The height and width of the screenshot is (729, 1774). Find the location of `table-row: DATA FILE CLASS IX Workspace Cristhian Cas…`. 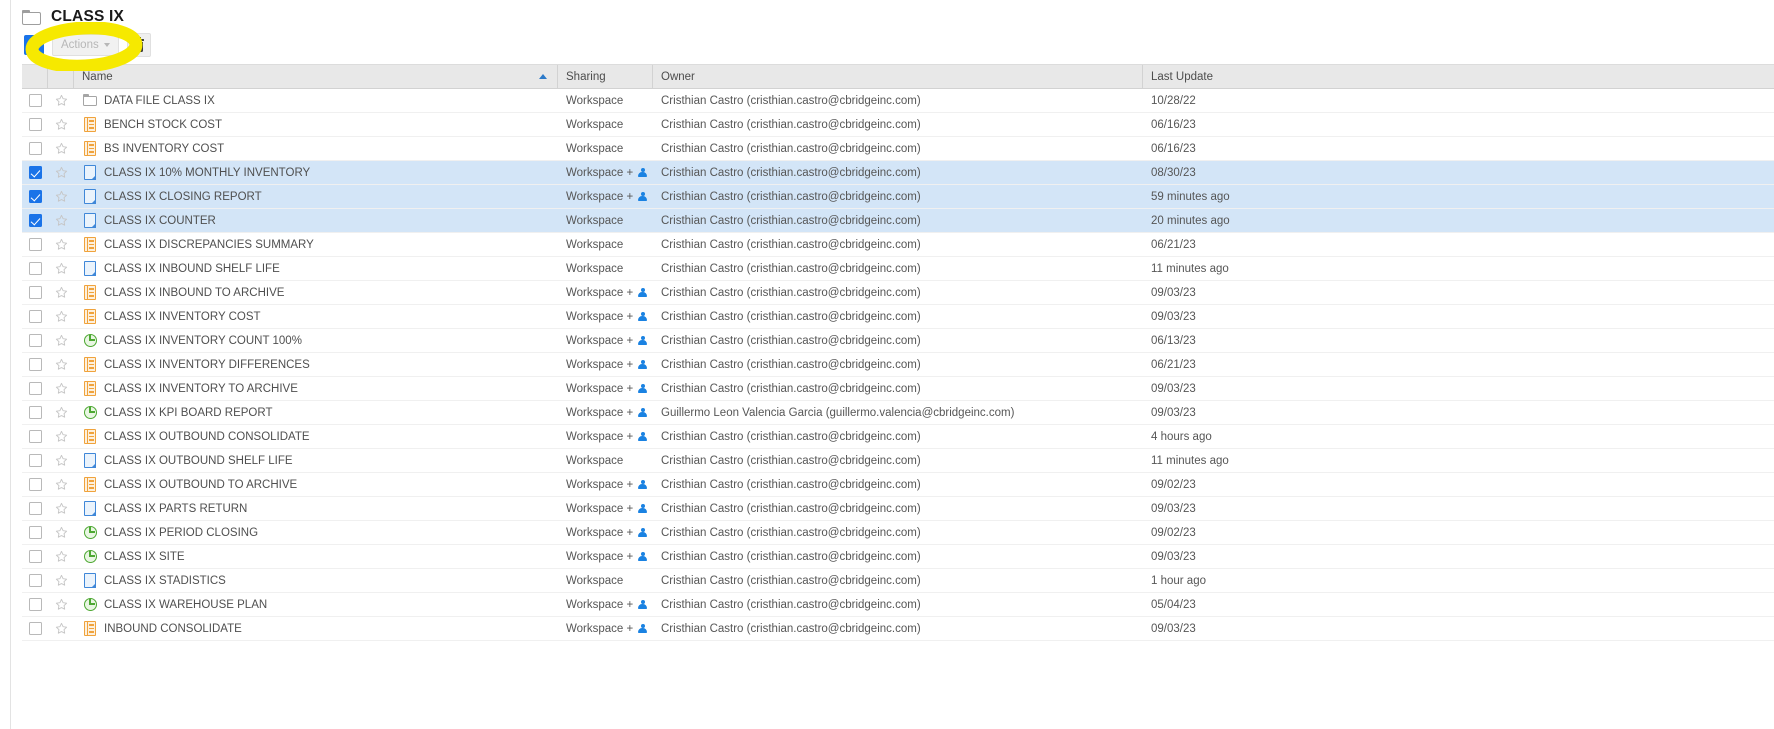

table-row: DATA FILE CLASS IX Workspace Cristhian Cas… is located at coordinates (898, 101).